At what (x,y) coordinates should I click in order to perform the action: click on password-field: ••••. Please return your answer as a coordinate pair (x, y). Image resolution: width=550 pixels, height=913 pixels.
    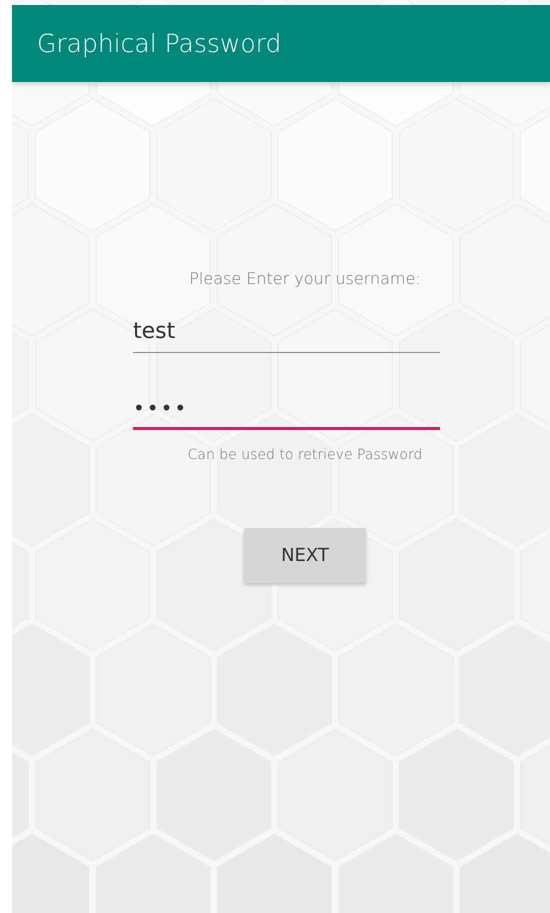
    Looking at the image, I should click on (286, 411).